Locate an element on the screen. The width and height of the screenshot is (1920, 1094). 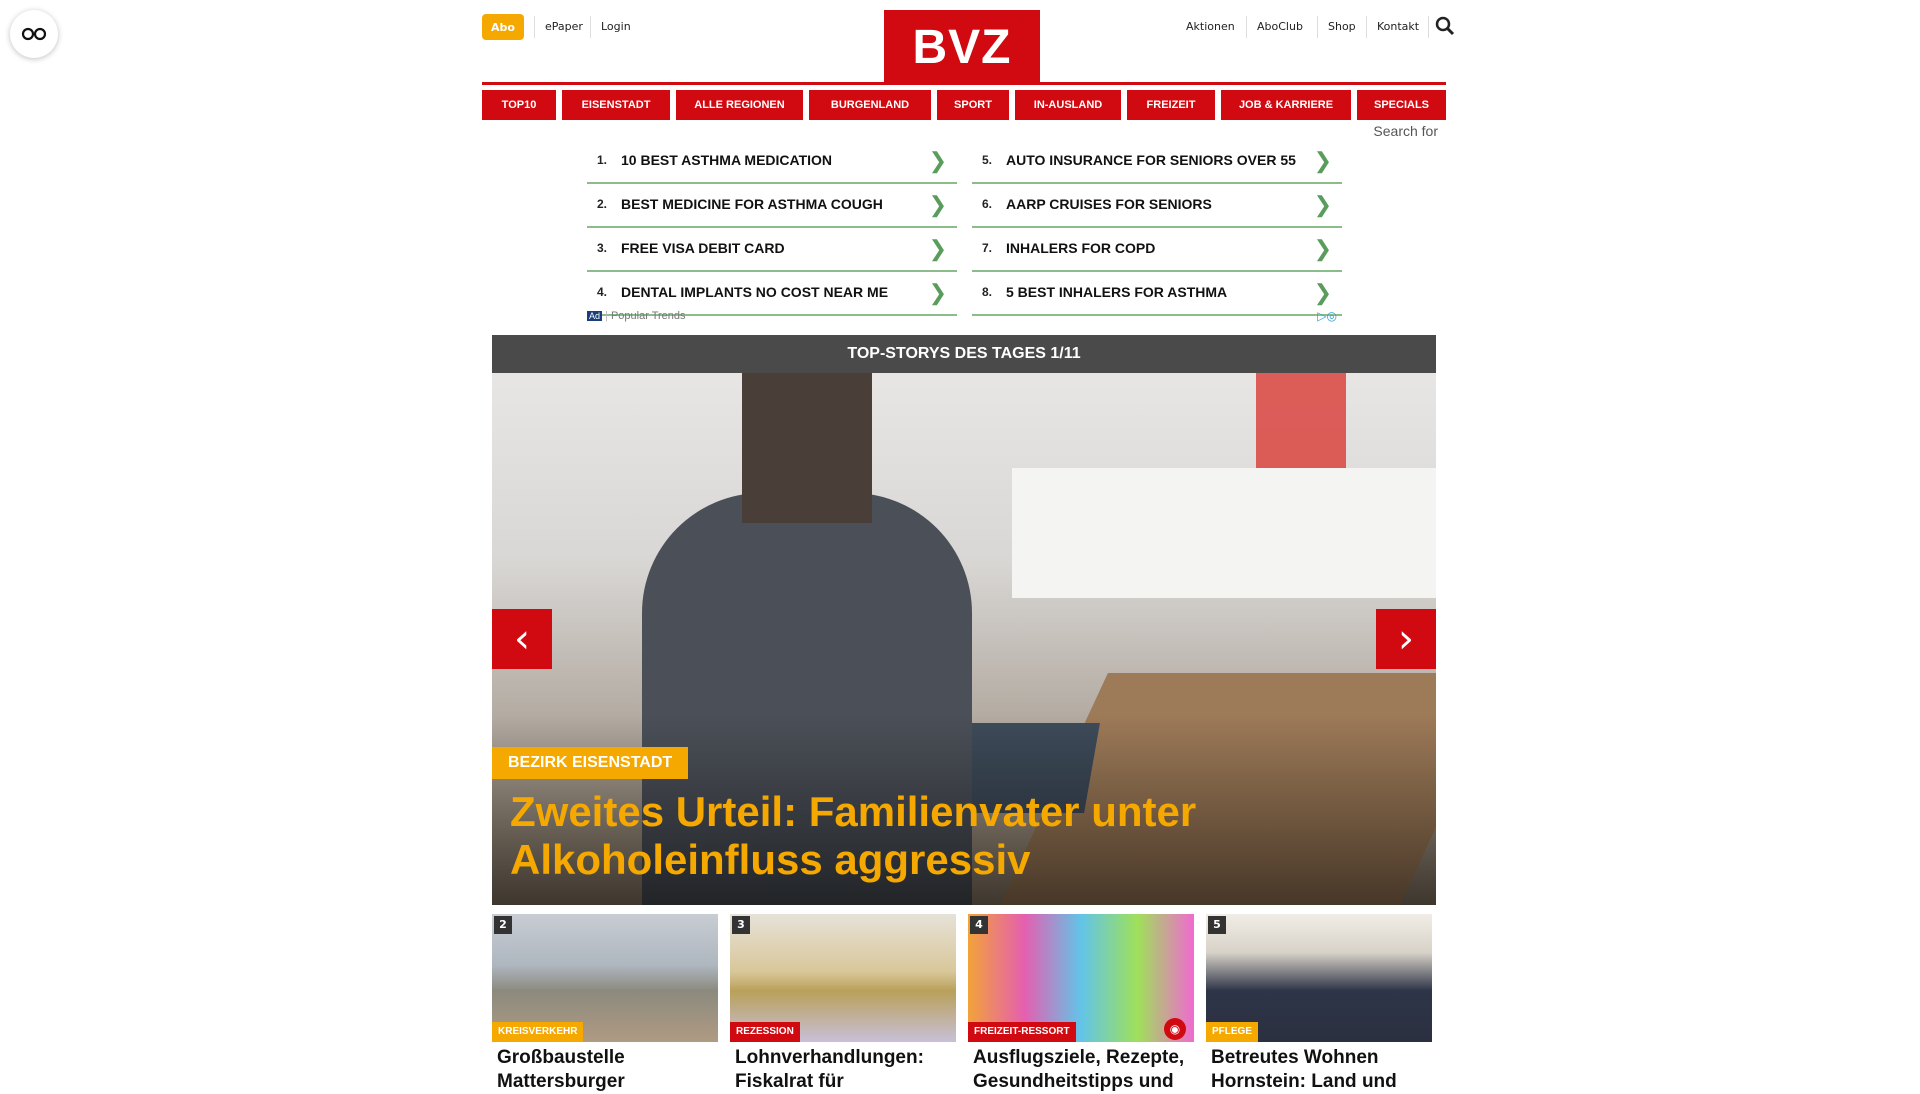
slider-next-button: › is located at coordinates (1406, 639).